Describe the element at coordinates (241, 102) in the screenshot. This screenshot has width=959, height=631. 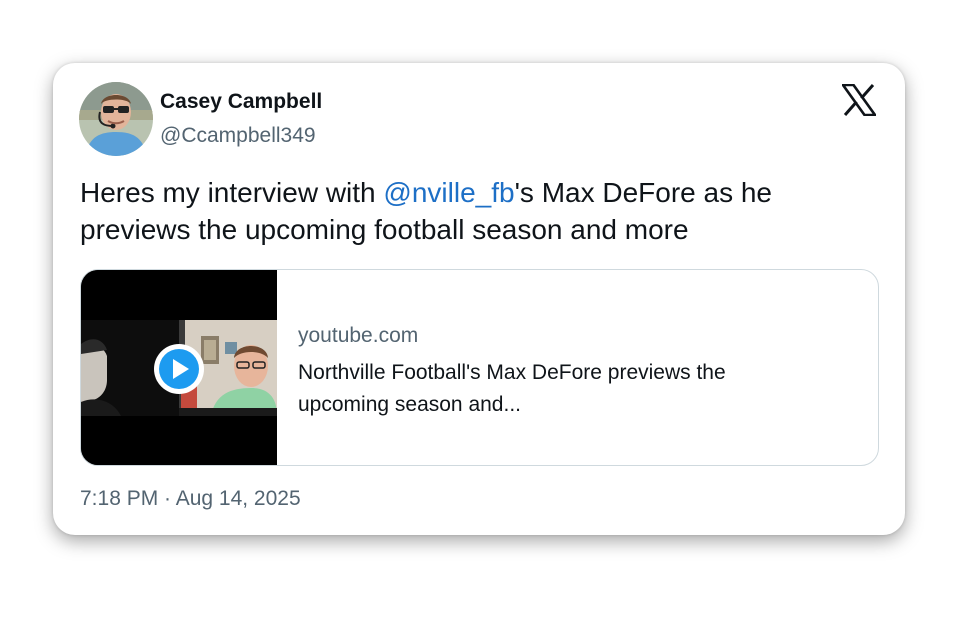
I see `display-name: Casey Campbell` at that location.